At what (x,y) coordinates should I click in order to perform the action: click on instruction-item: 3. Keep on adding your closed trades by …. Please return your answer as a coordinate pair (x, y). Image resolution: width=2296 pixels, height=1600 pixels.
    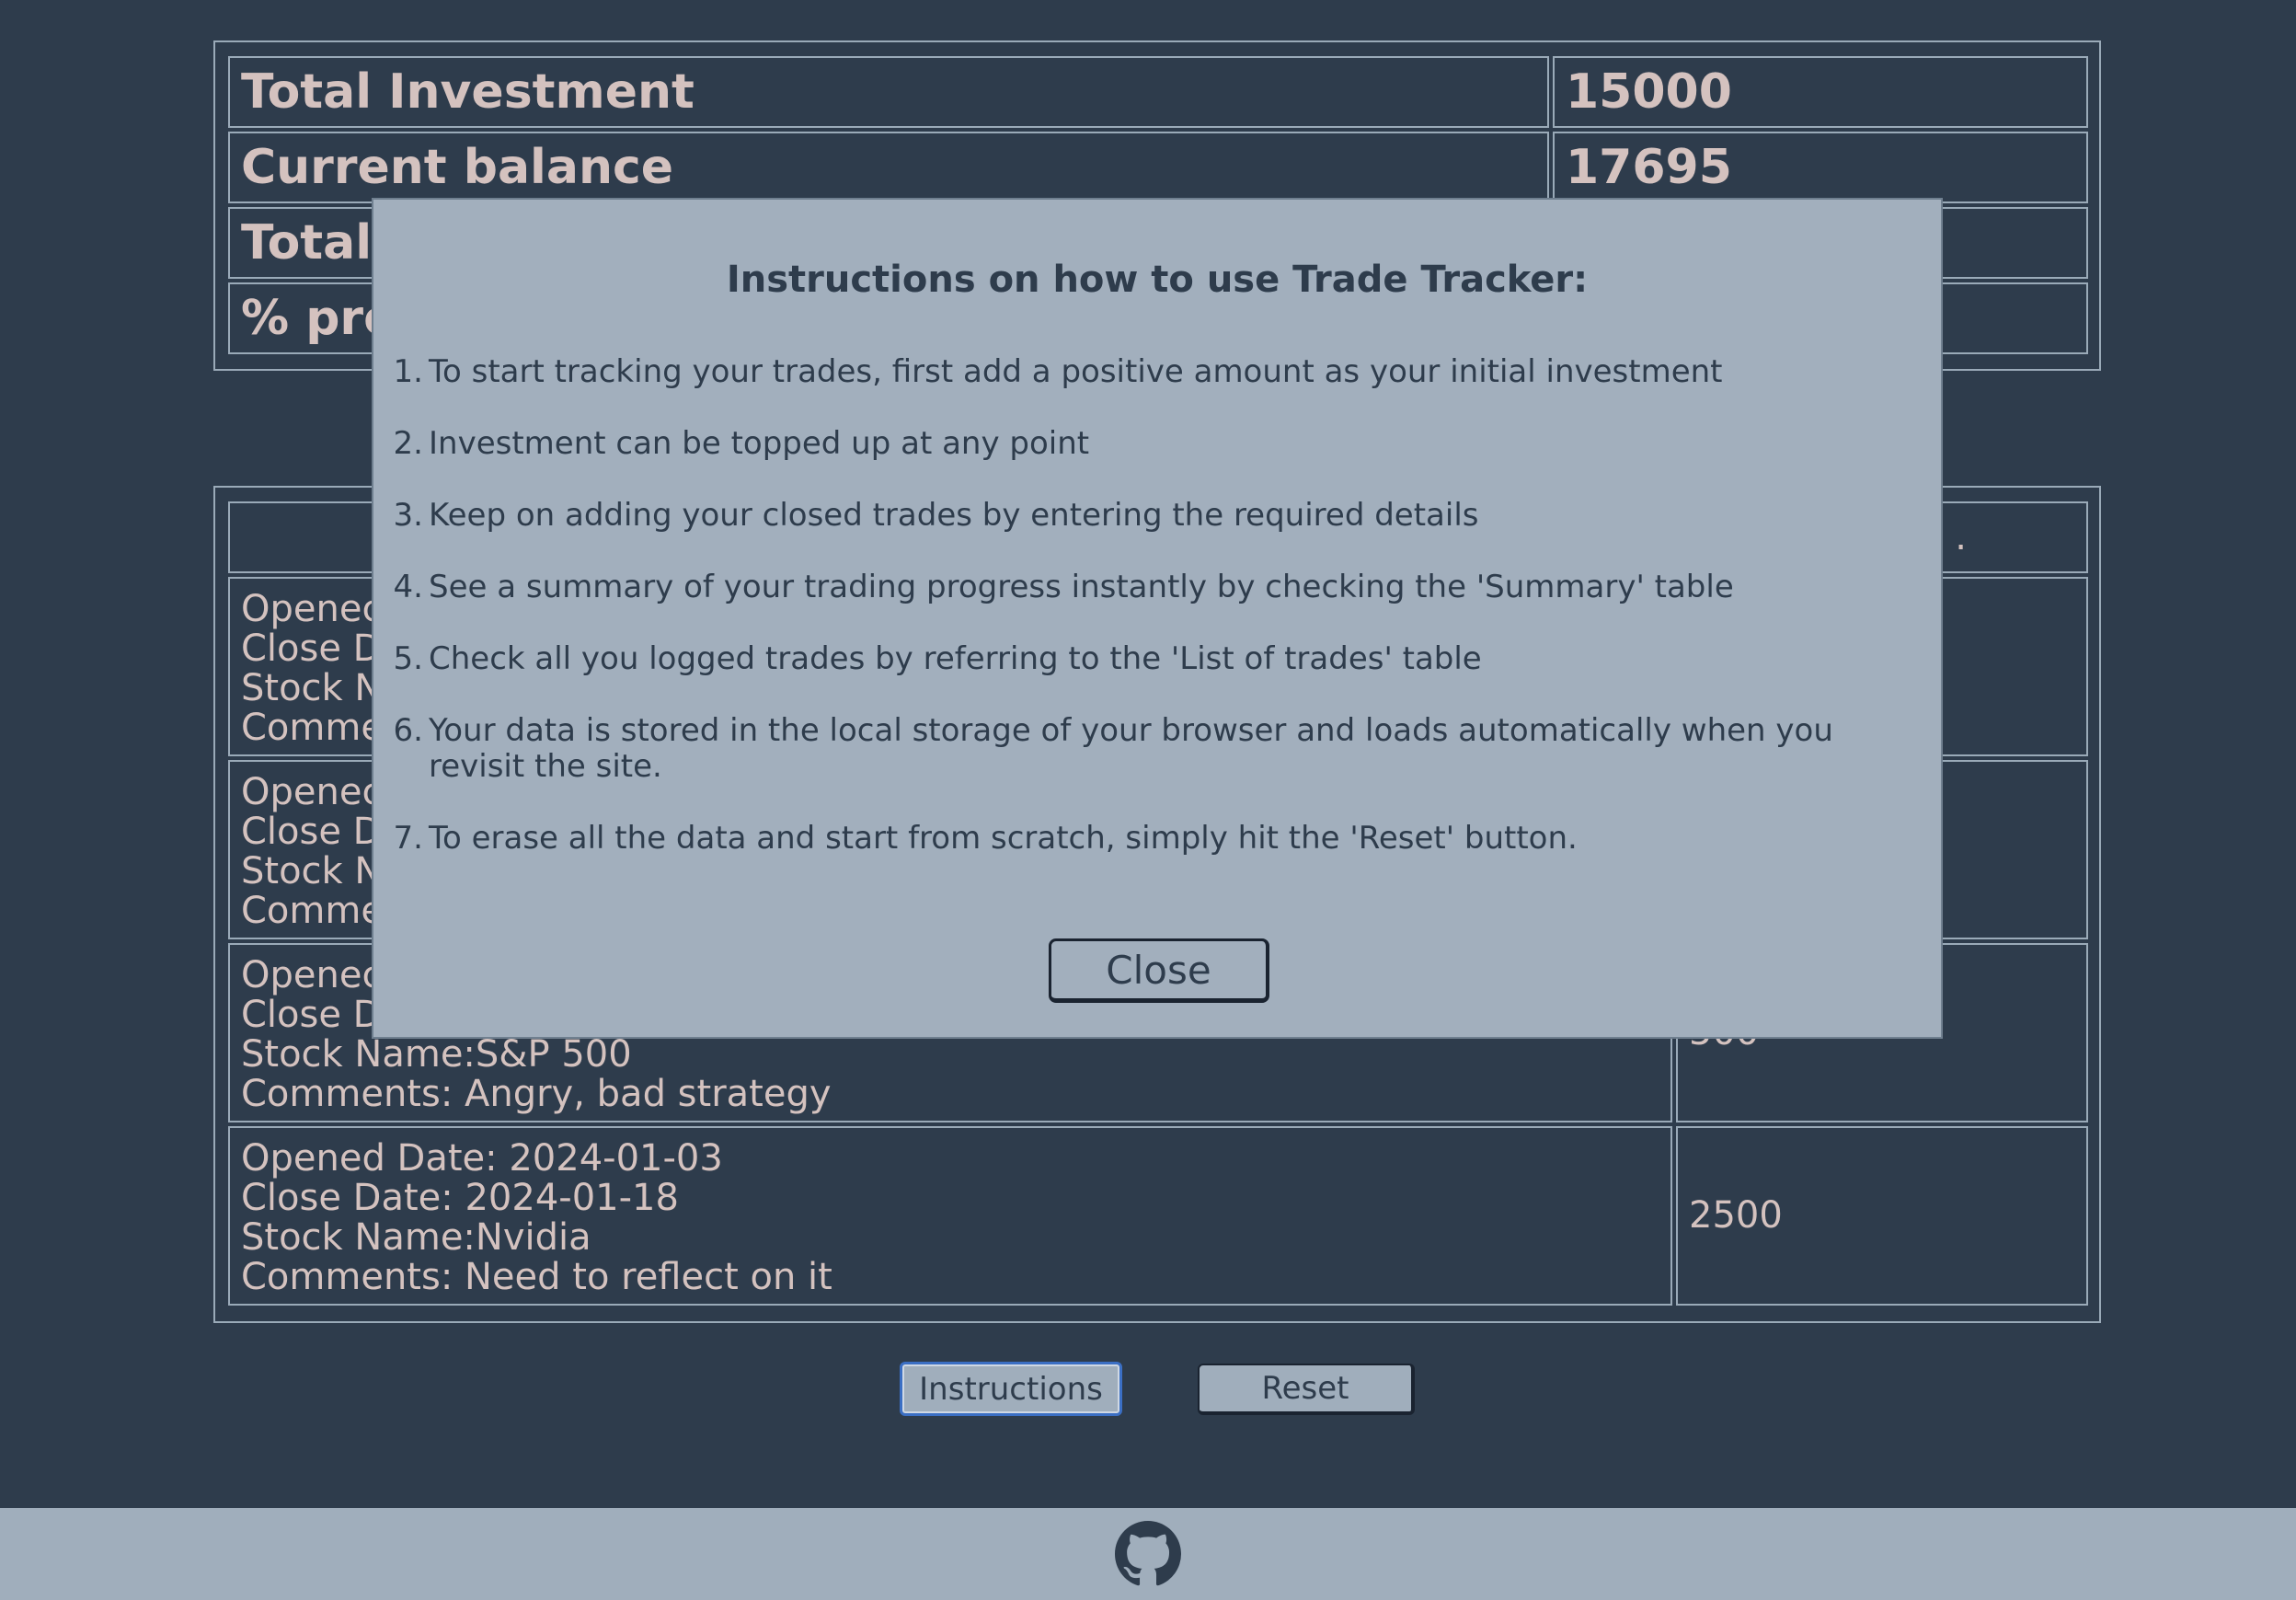
    Looking at the image, I should click on (1135, 516).